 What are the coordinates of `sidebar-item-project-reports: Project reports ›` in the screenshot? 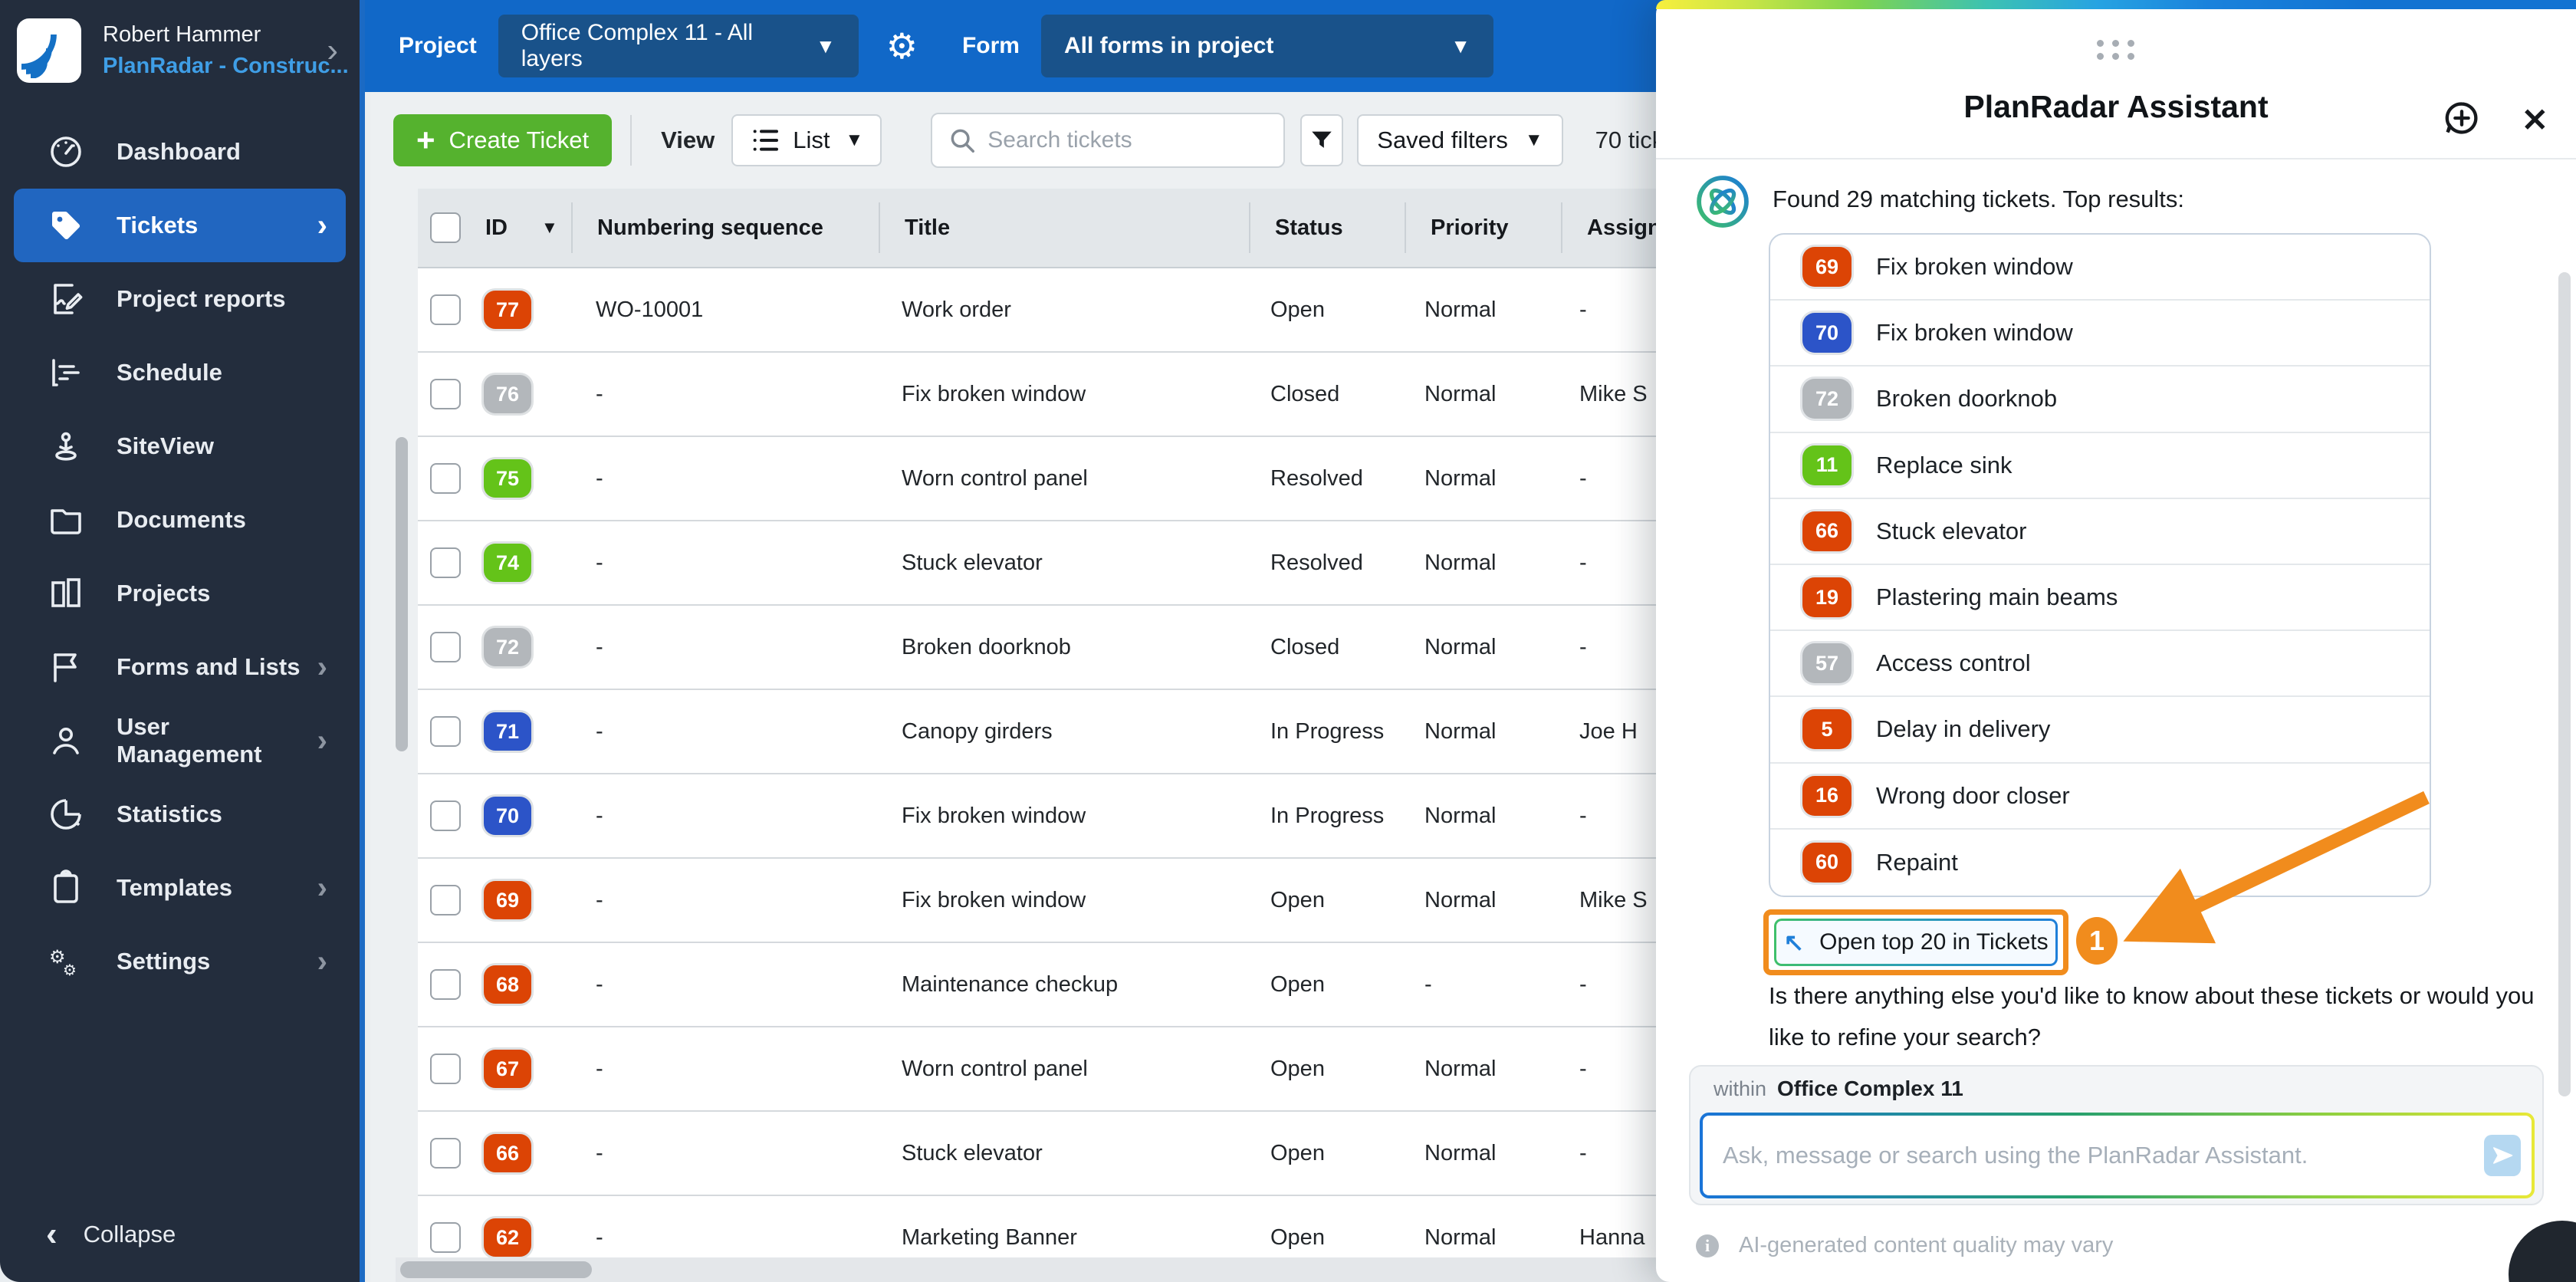 It's located at (180, 299).